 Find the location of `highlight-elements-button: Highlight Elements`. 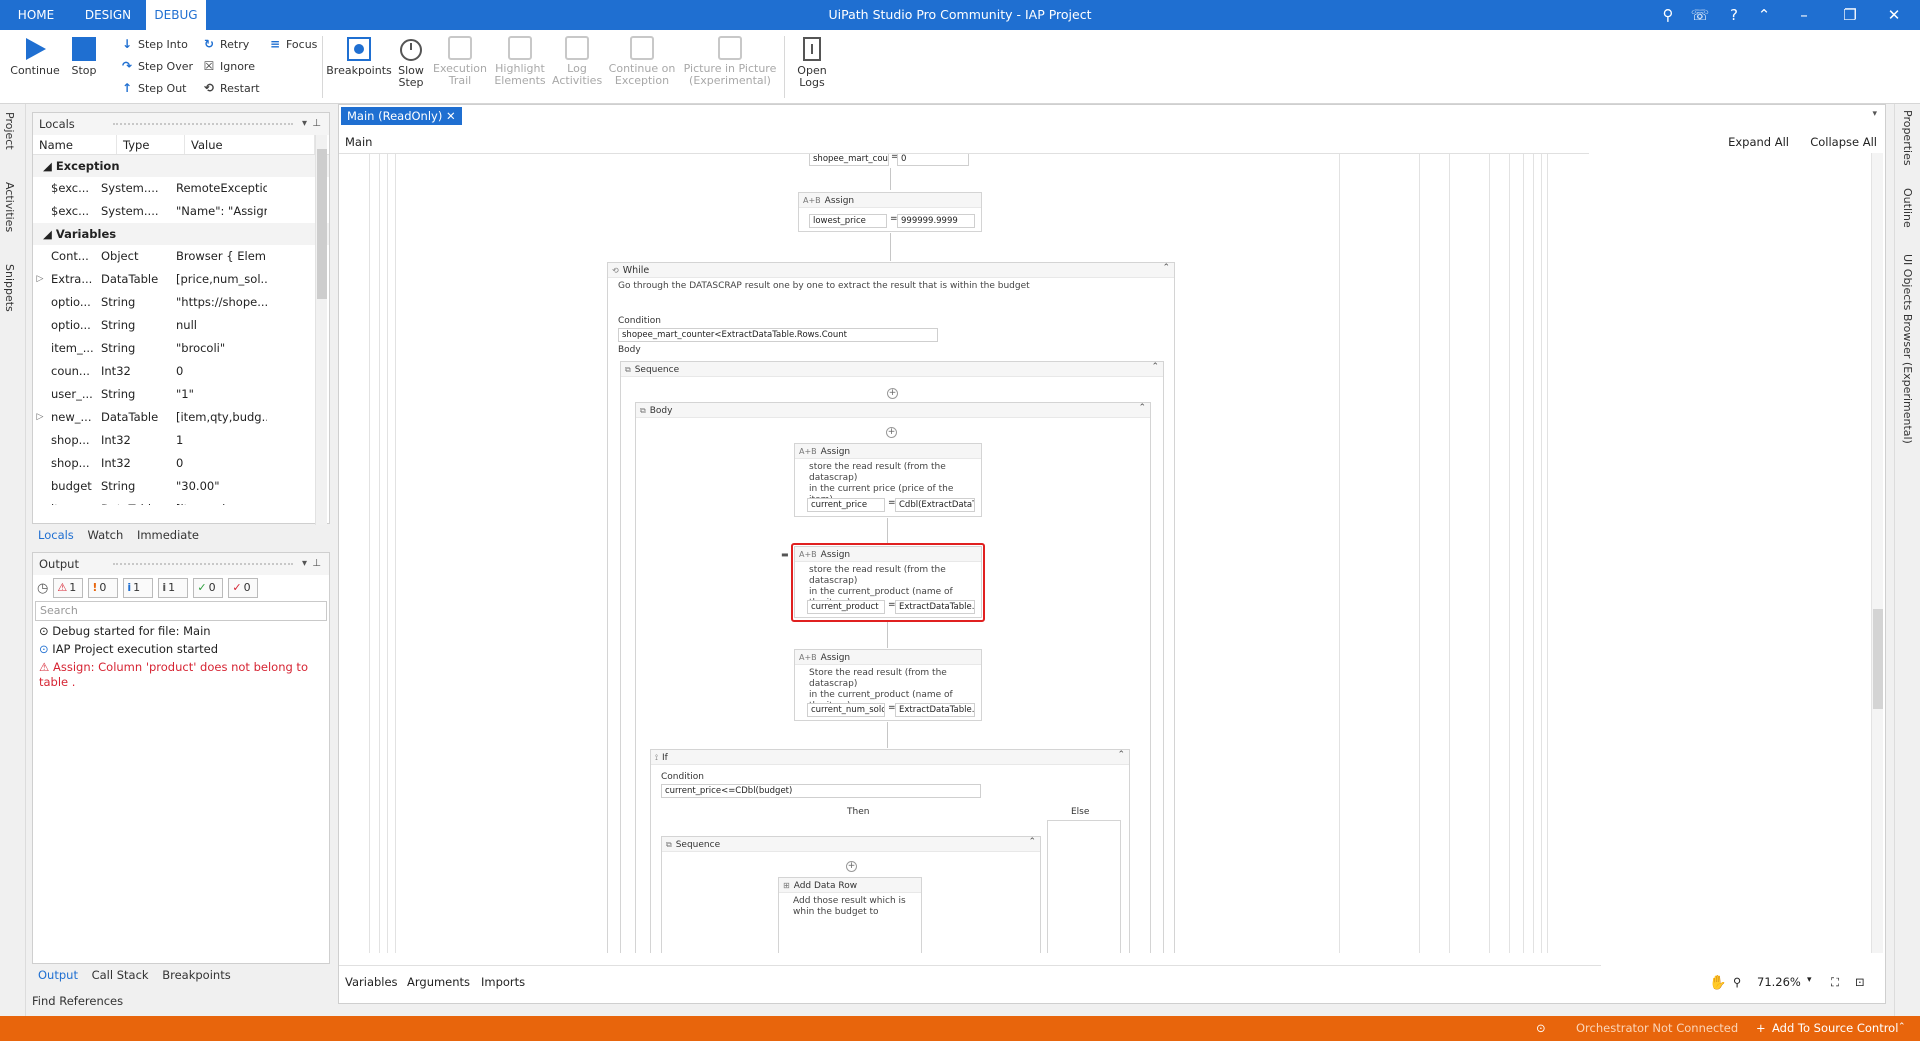

highlight-elements-button: Highlight Elements is located at coordinates (520, 61).